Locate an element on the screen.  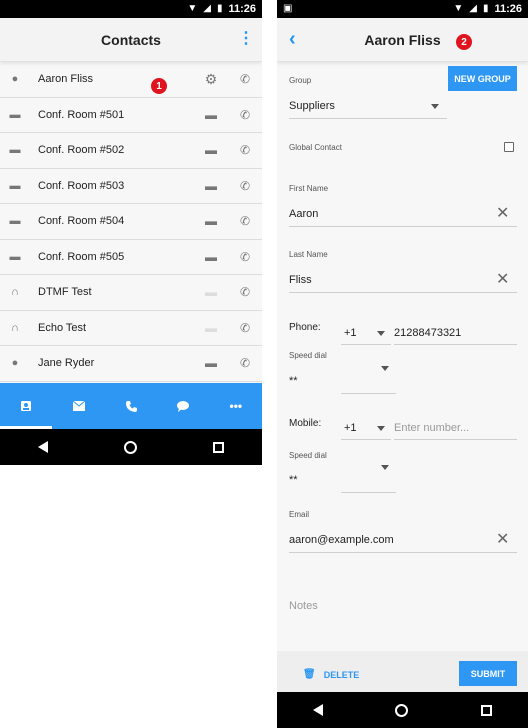
contact-name: Conf. Room #503 is located at coordinates (81, 185).